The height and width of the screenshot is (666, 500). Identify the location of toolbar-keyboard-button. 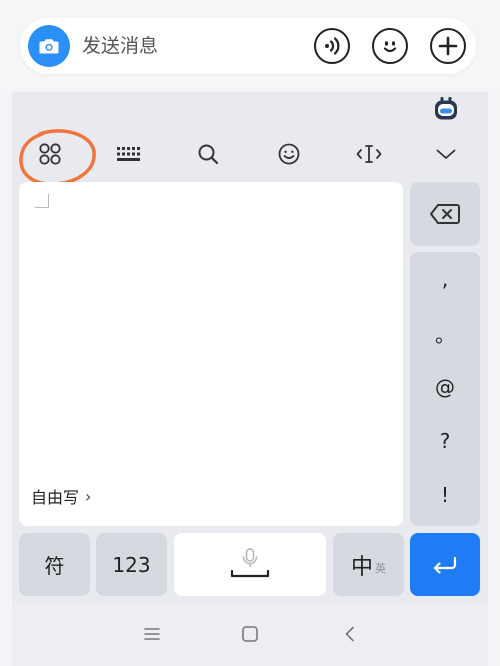
(129, 154).